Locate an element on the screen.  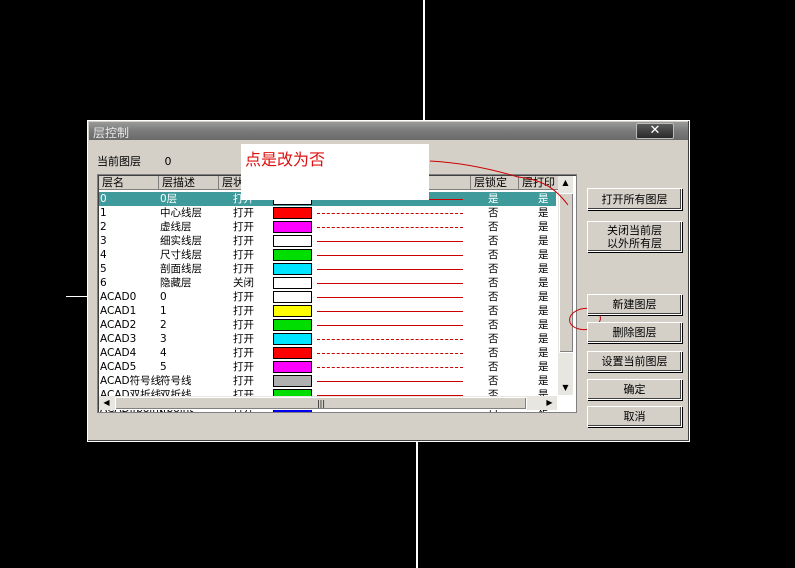
layer-name: ACAD1 is located at coordinates (118, 311).